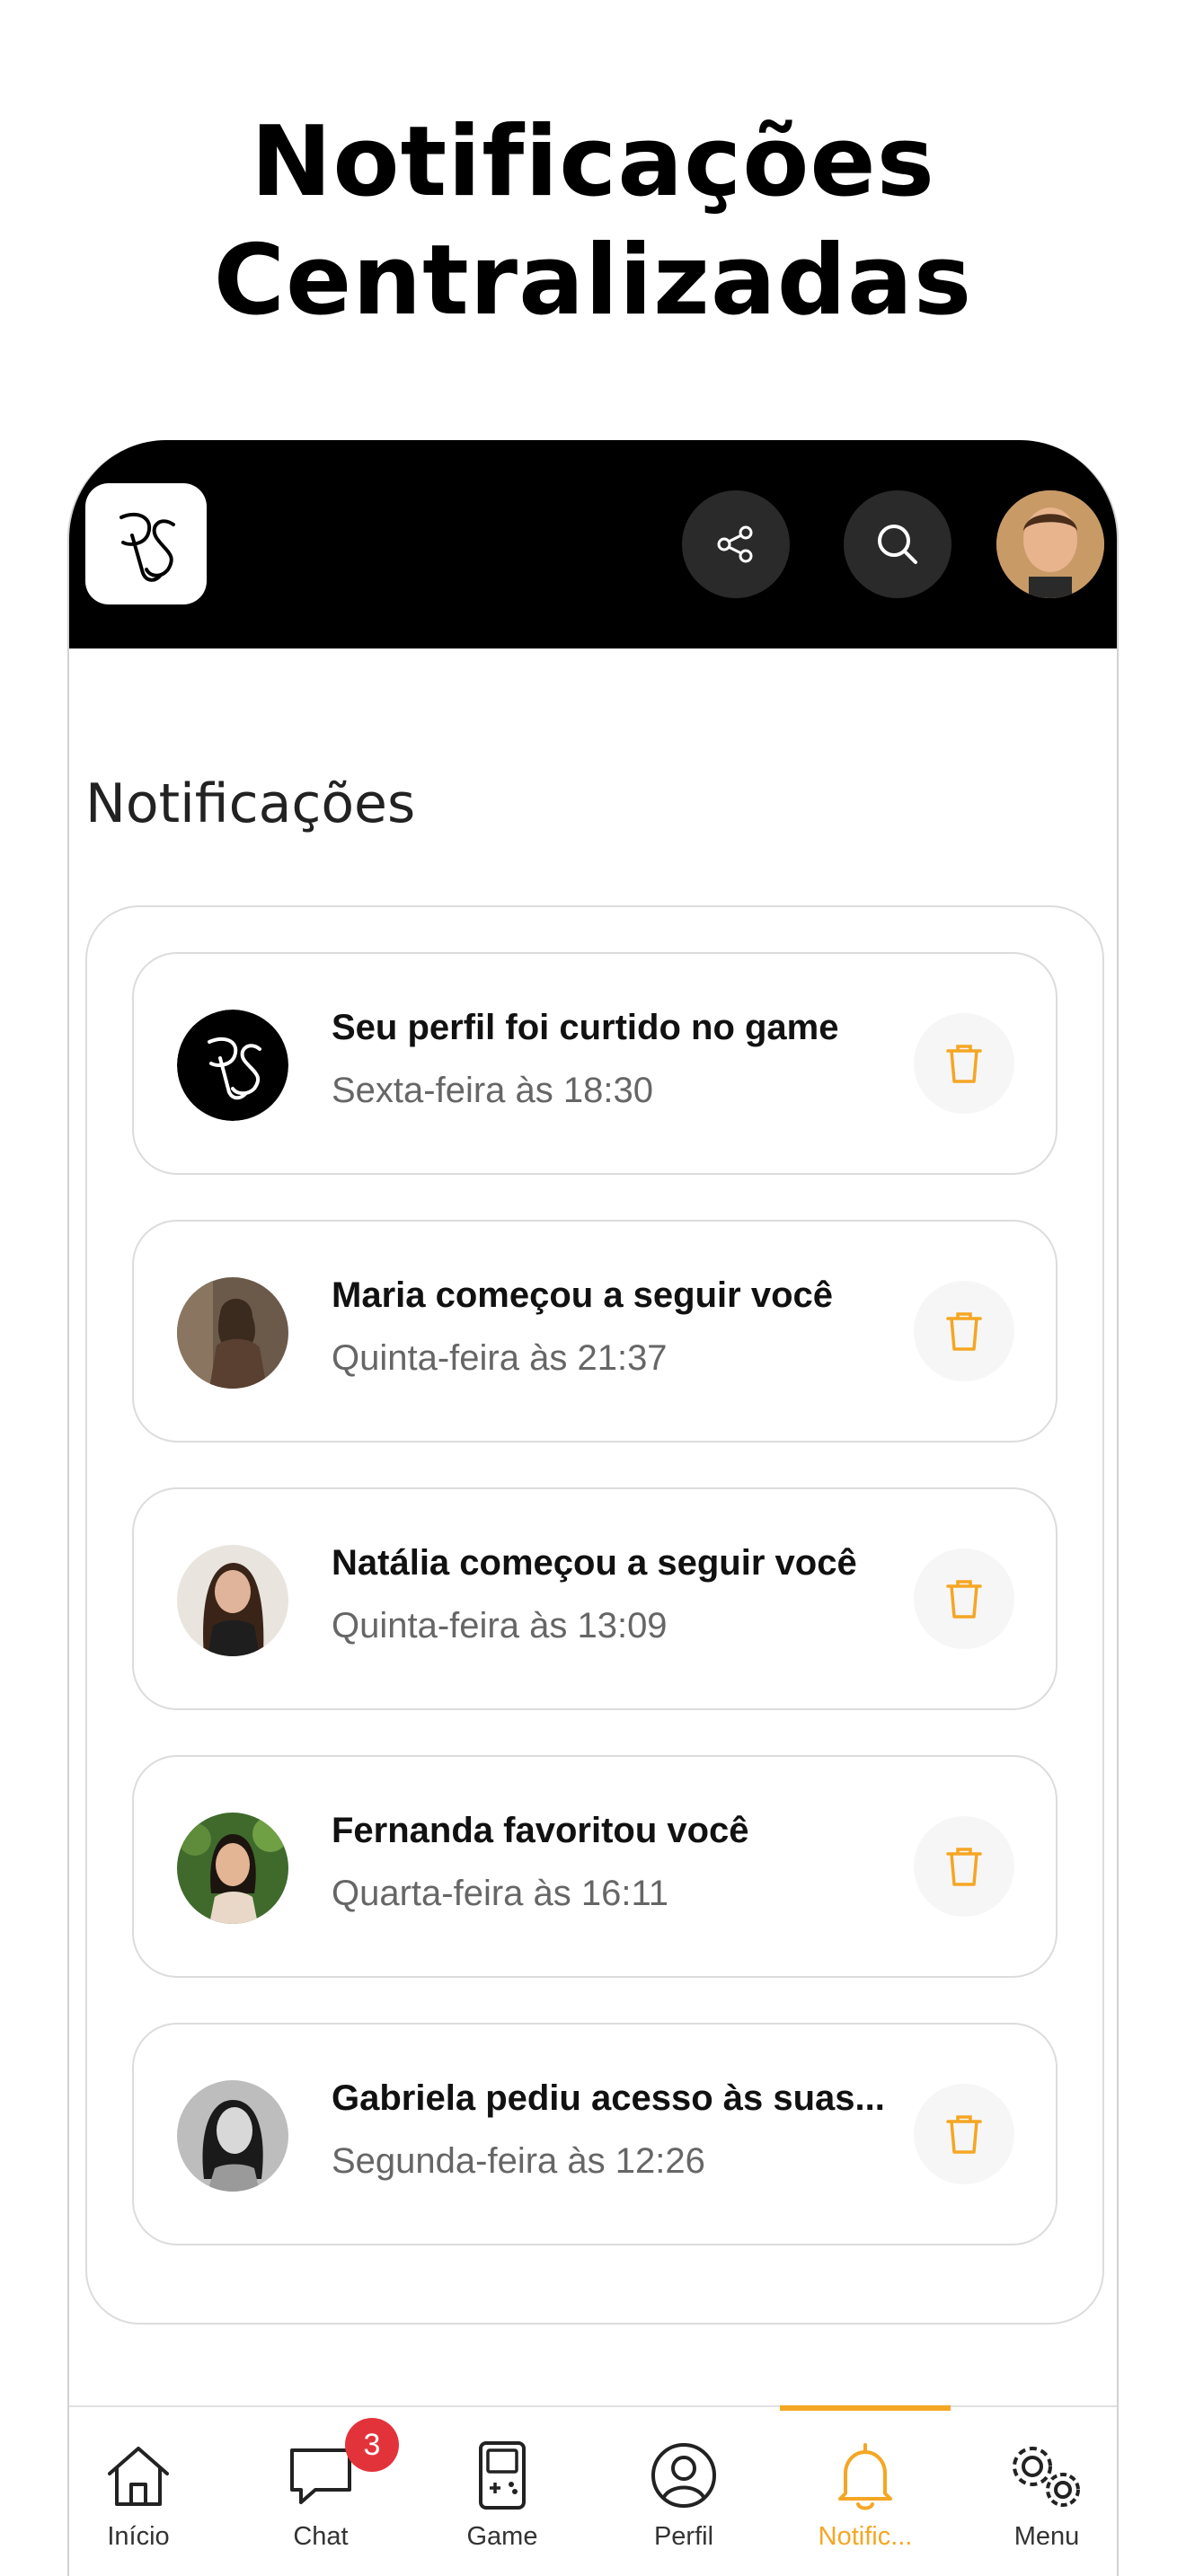 The width and height of the screenshot is (1186, 2576). I want to click on nav-label: Perfil, so click(683, 2536).